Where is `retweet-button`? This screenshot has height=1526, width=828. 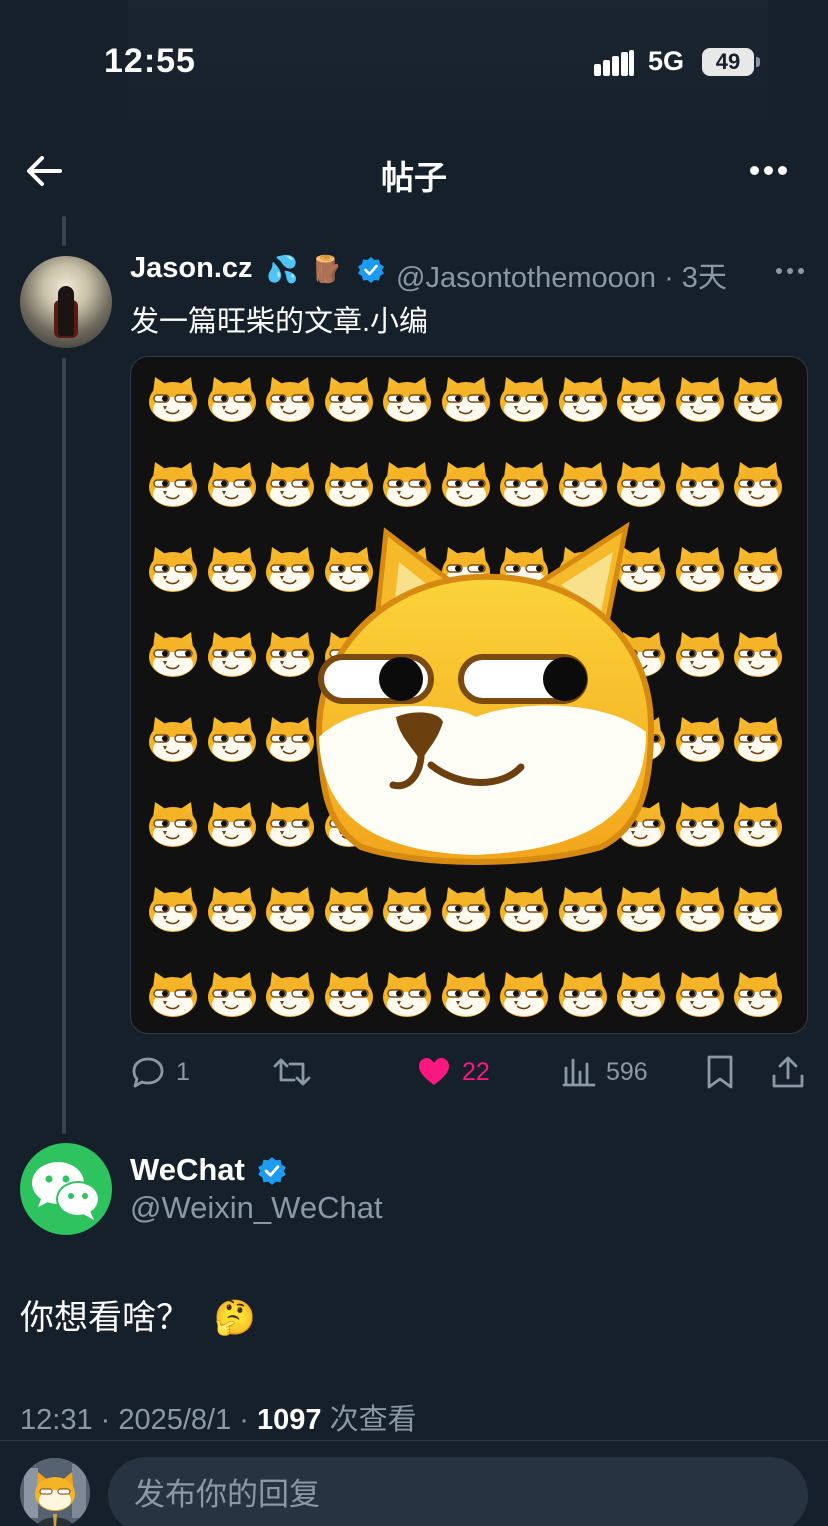
retweet-button is located at coordinates (292, 1072).